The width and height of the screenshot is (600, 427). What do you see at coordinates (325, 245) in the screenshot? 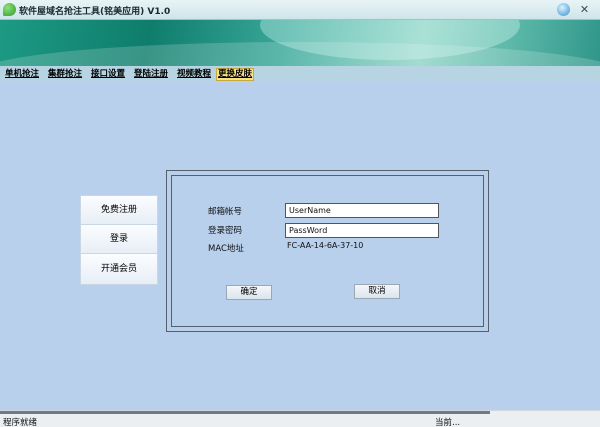
I see `mac-value: FC-AA-14-6A-37-10` at bounding box center [325, 245].